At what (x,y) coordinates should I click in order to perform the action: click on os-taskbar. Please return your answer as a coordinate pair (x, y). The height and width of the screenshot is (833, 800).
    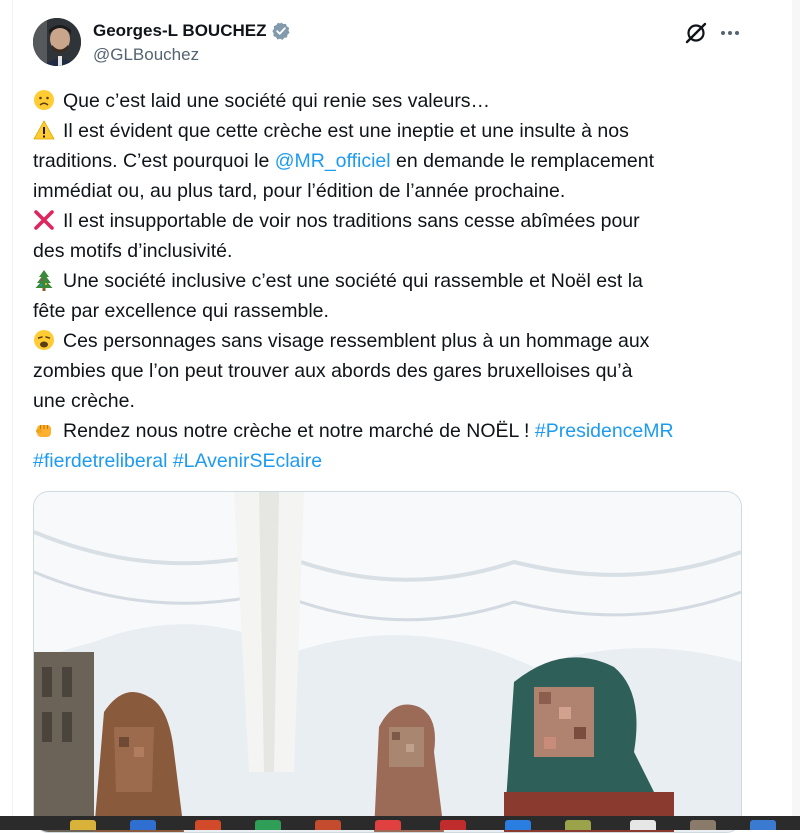
    Looking at the image, I should click on (400, 823).